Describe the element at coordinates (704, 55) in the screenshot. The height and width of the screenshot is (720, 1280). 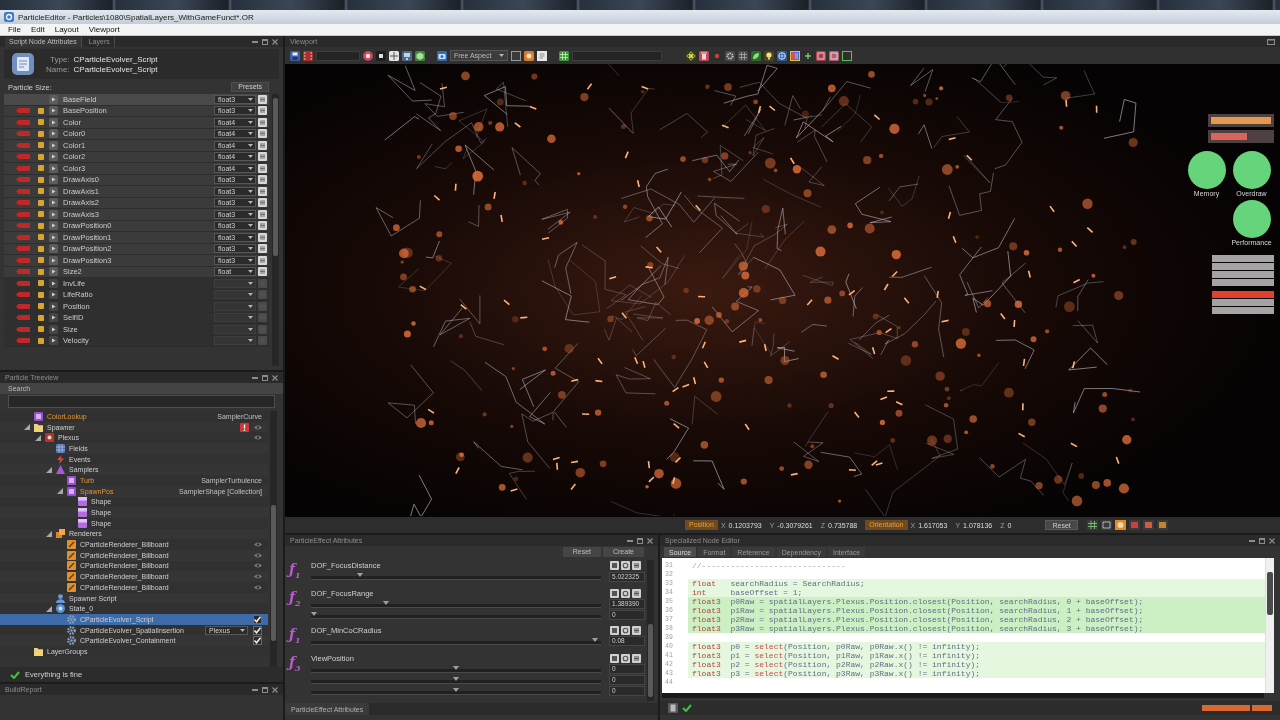
I see `bin-icon` at that location.